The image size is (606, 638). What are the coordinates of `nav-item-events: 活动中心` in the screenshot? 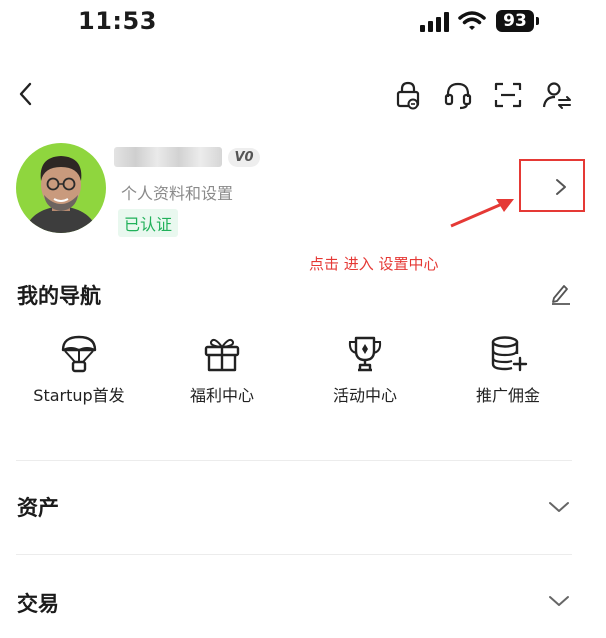 It's located at (365, 370).